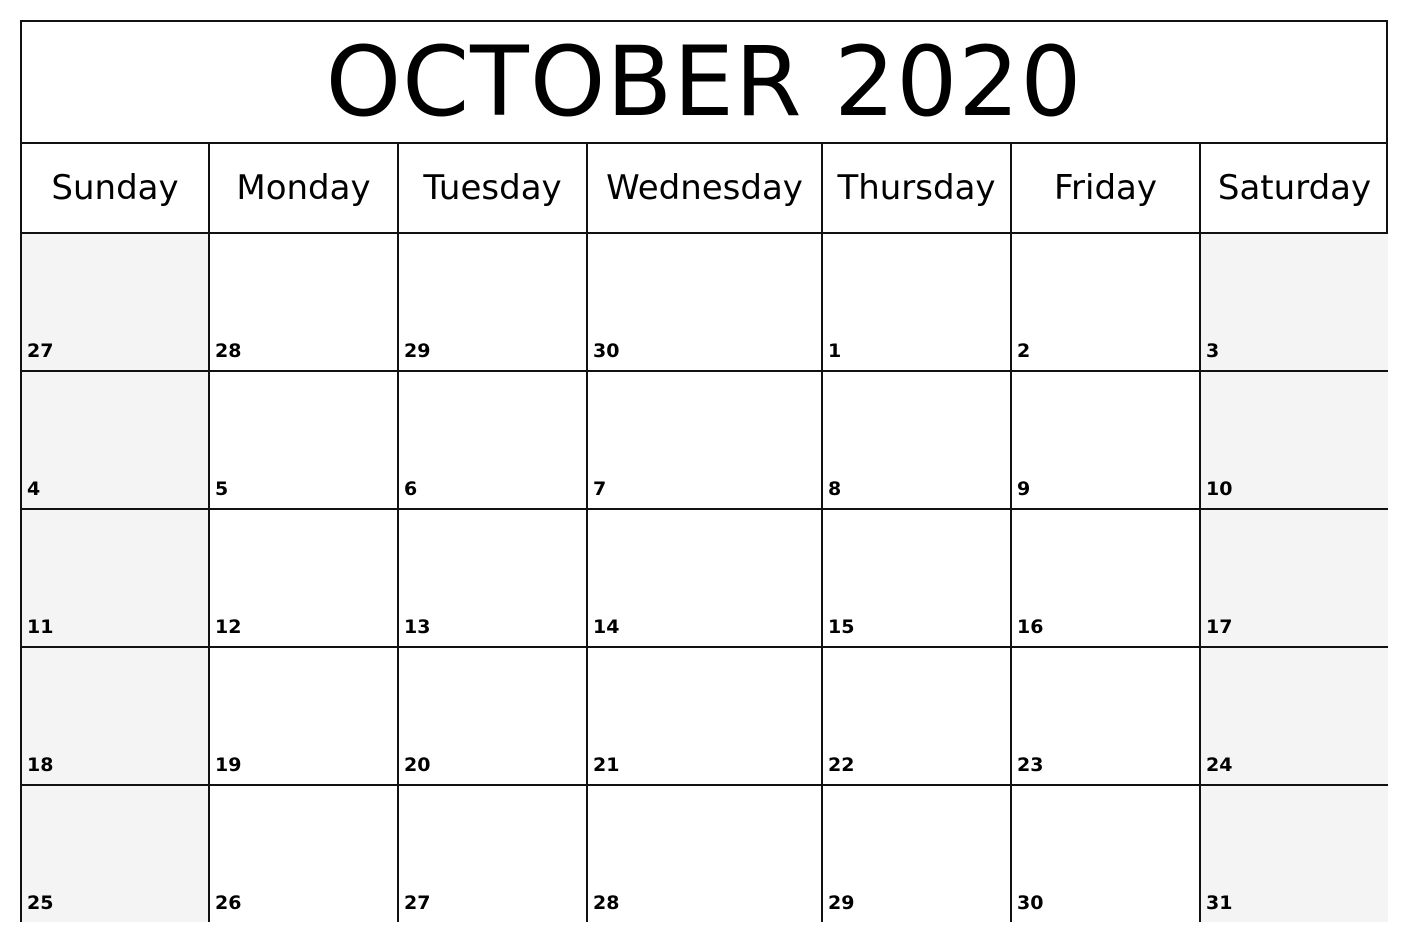 The image size is (1406, 929). I want to click on weekday-header-monday: Monday, so click(304, 189).